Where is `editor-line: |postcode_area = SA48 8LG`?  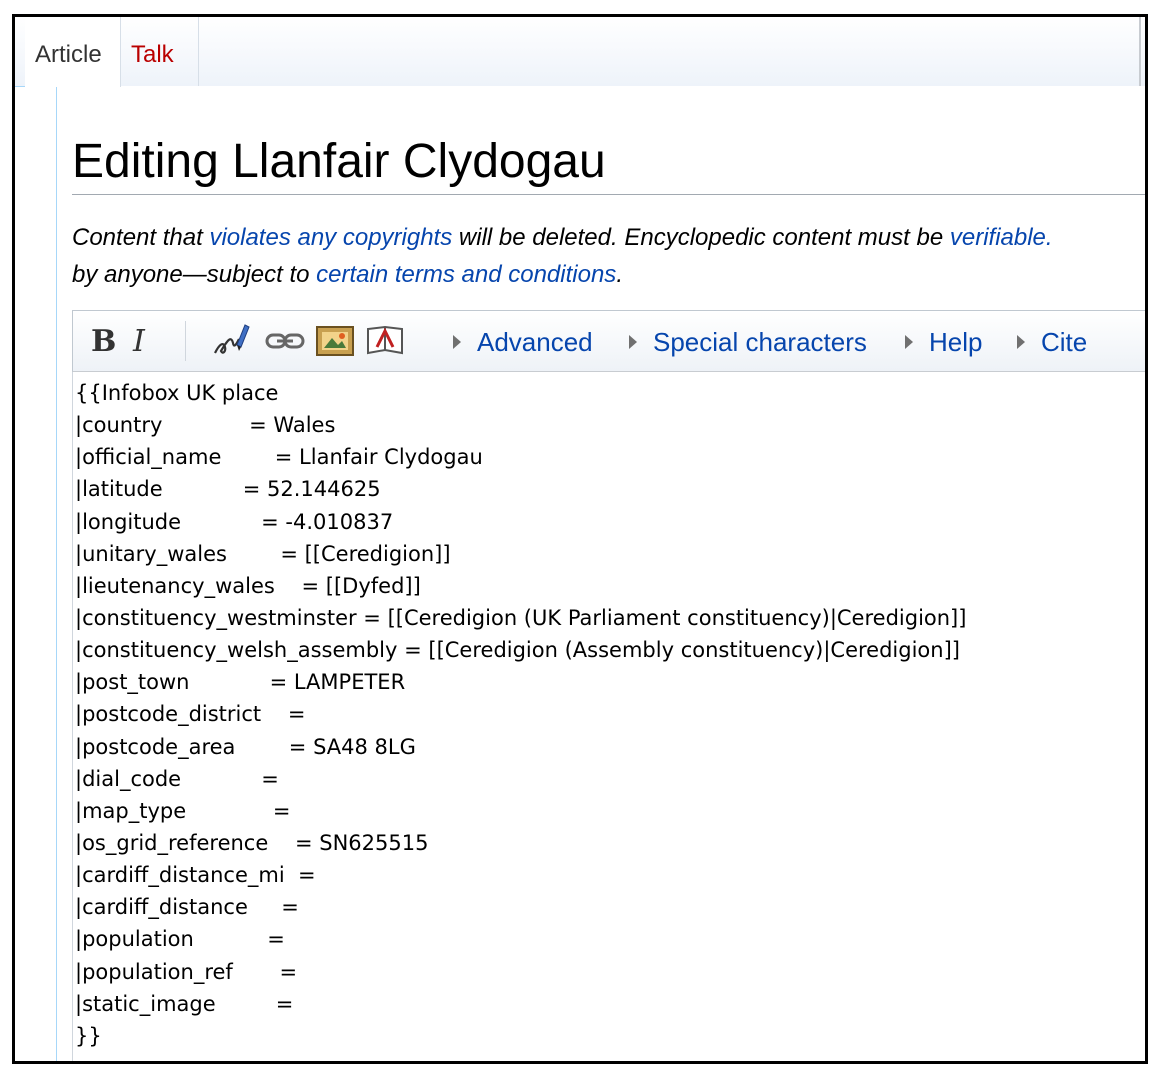
editor-line: |postcode_area = SA48 8LG is located at coordinates (245, 746).